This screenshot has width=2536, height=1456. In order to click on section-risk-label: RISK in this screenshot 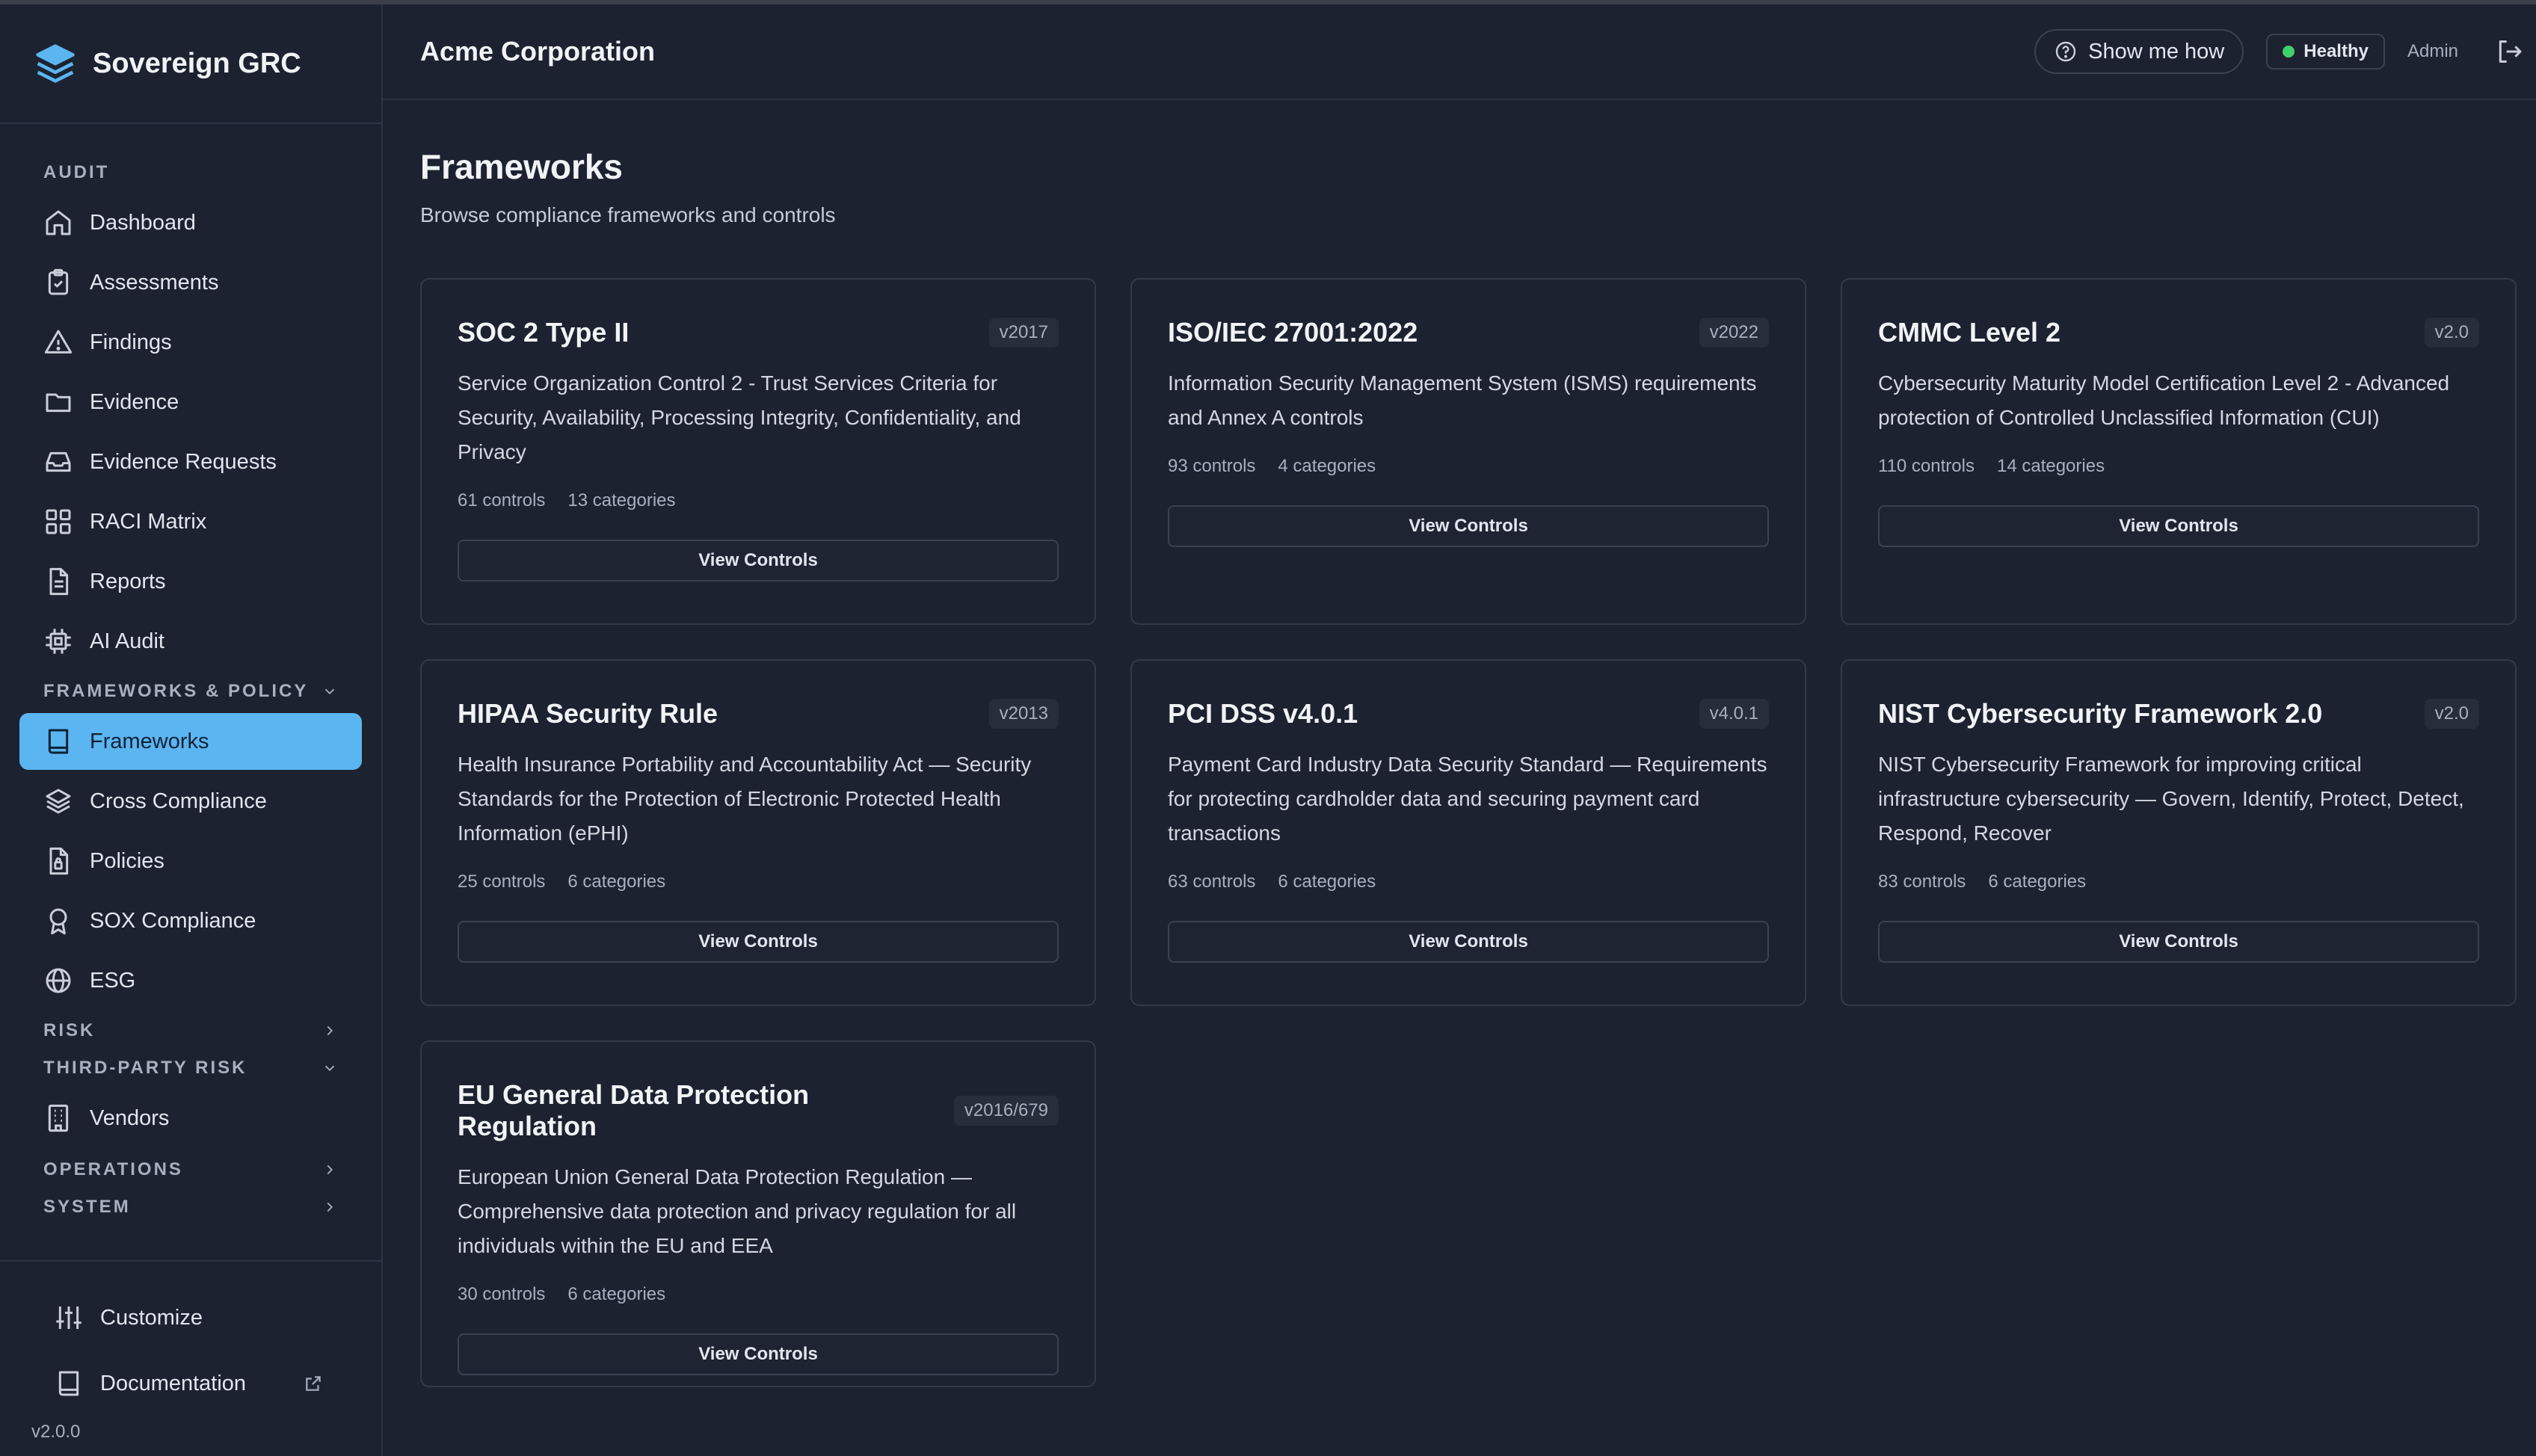, I will do `click(69, 1030)`.